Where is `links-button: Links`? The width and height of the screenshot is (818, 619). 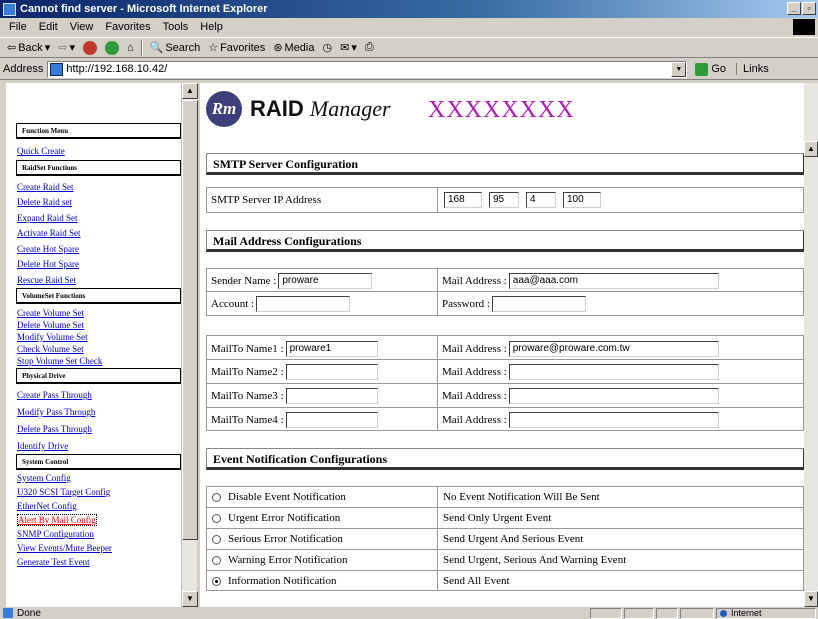 links-button: Links is located at coordinates (752, 69).